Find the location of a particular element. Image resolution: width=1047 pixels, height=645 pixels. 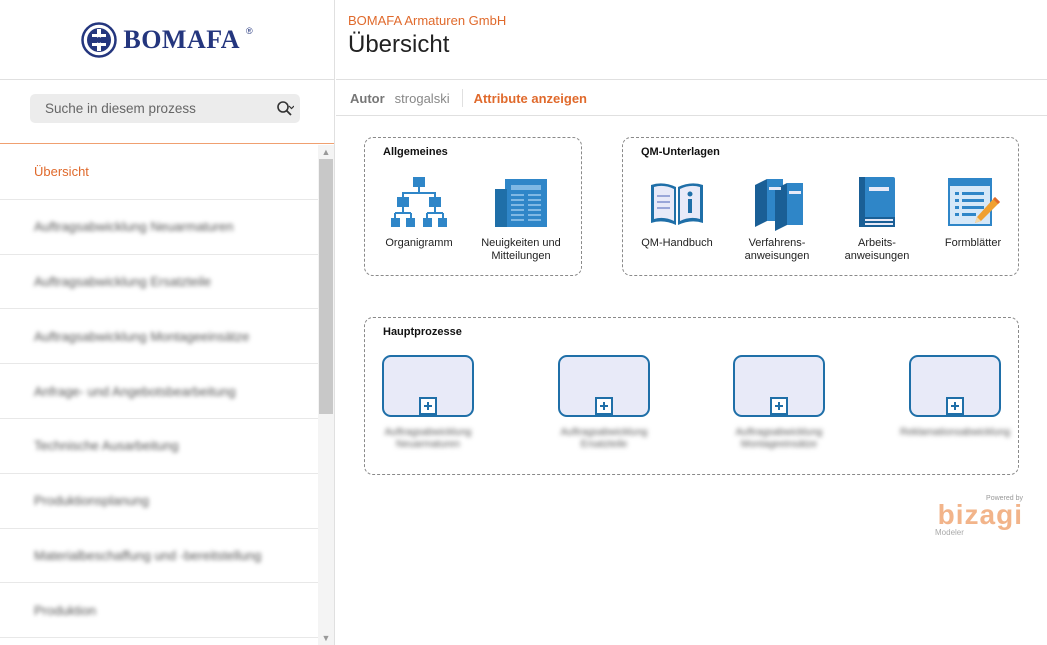

nav-item-auftragsabwicklung-montageeinsaetze: Auftragsabwicklung Montageeinsätze is located at coordinates (159, 337).